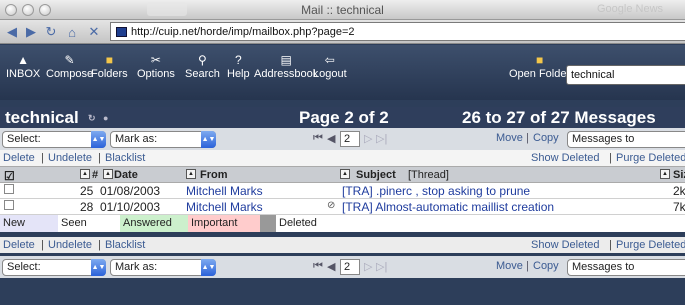  I want to click on logout-icon: ⇦, so click(329, 60).